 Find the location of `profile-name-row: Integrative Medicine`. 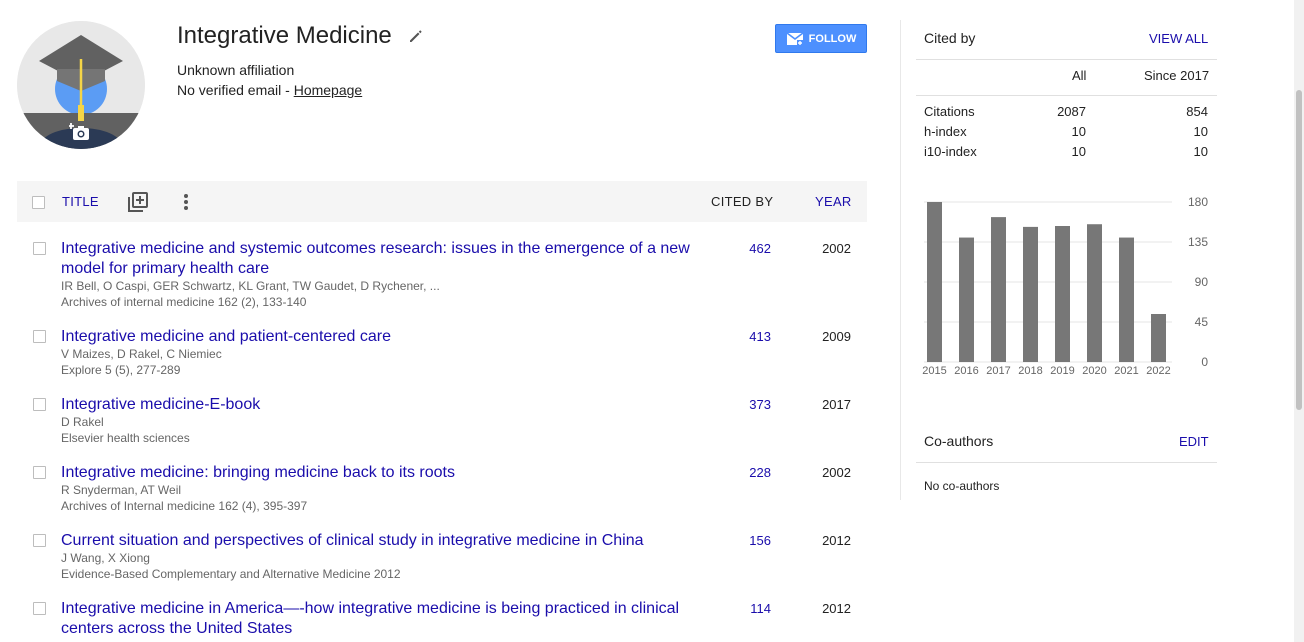

profile-name-row: Integrative Medicine is located at coordinates (300, 36).